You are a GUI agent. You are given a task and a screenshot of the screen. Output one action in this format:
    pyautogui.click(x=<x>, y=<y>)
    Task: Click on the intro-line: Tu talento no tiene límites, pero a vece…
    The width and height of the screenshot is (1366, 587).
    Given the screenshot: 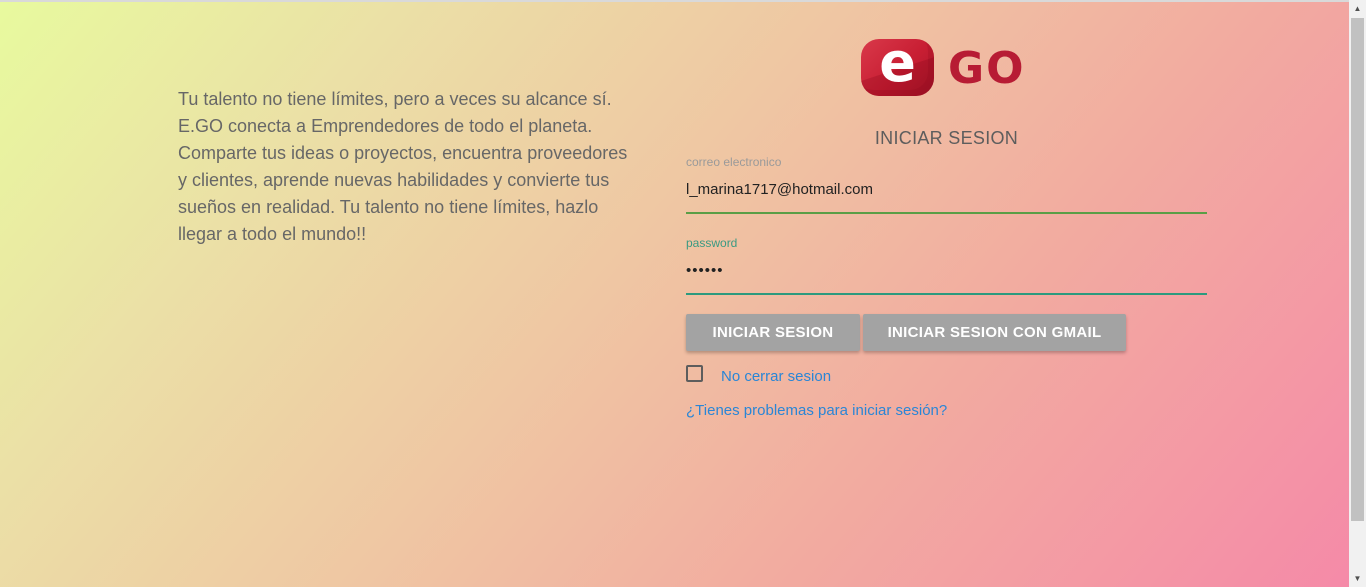 What is the action you would take?
    pyautogui.click(x=395, y=99)
    